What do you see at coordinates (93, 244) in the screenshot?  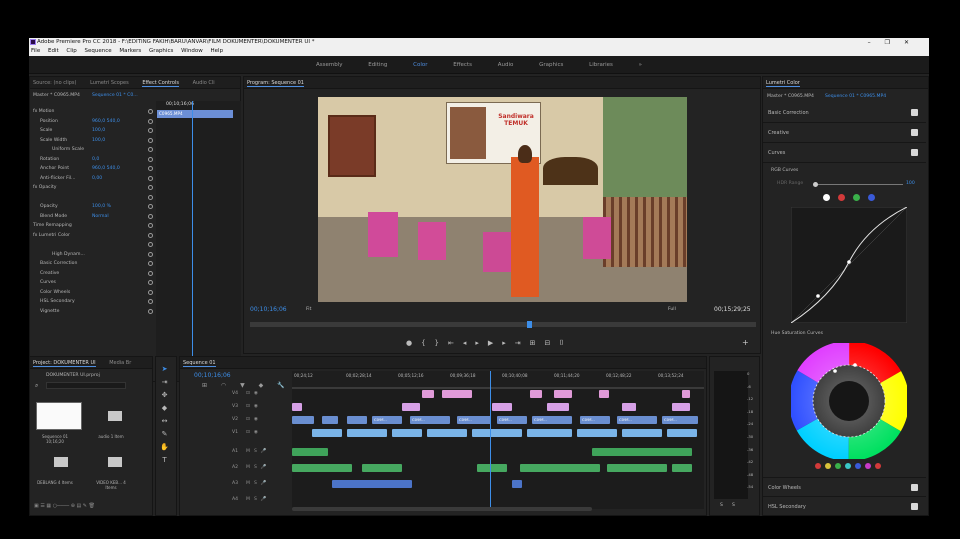 I see `ec-row` at bounding box center [93, 244].